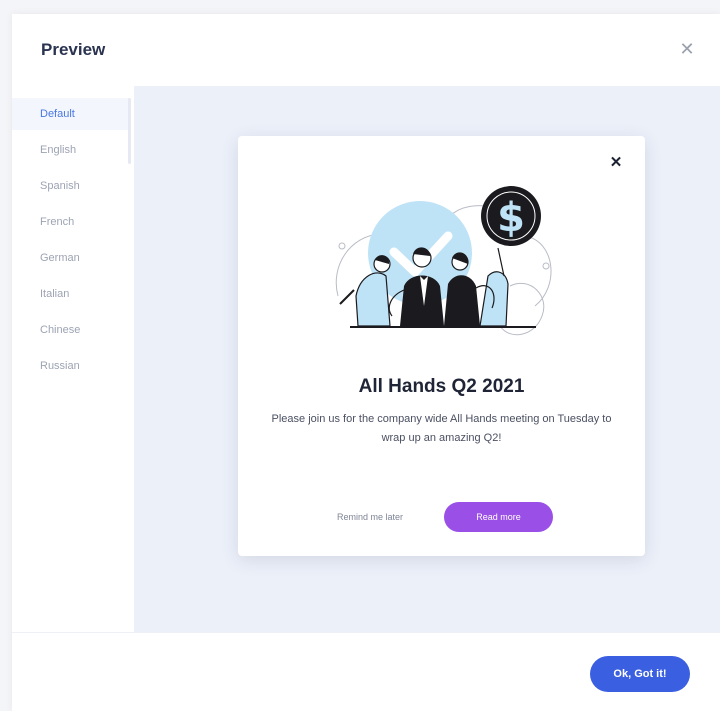 This screenshot has height=711, width=720. I want to click on sidebar-item-italian: Italian, so click(71, 294).